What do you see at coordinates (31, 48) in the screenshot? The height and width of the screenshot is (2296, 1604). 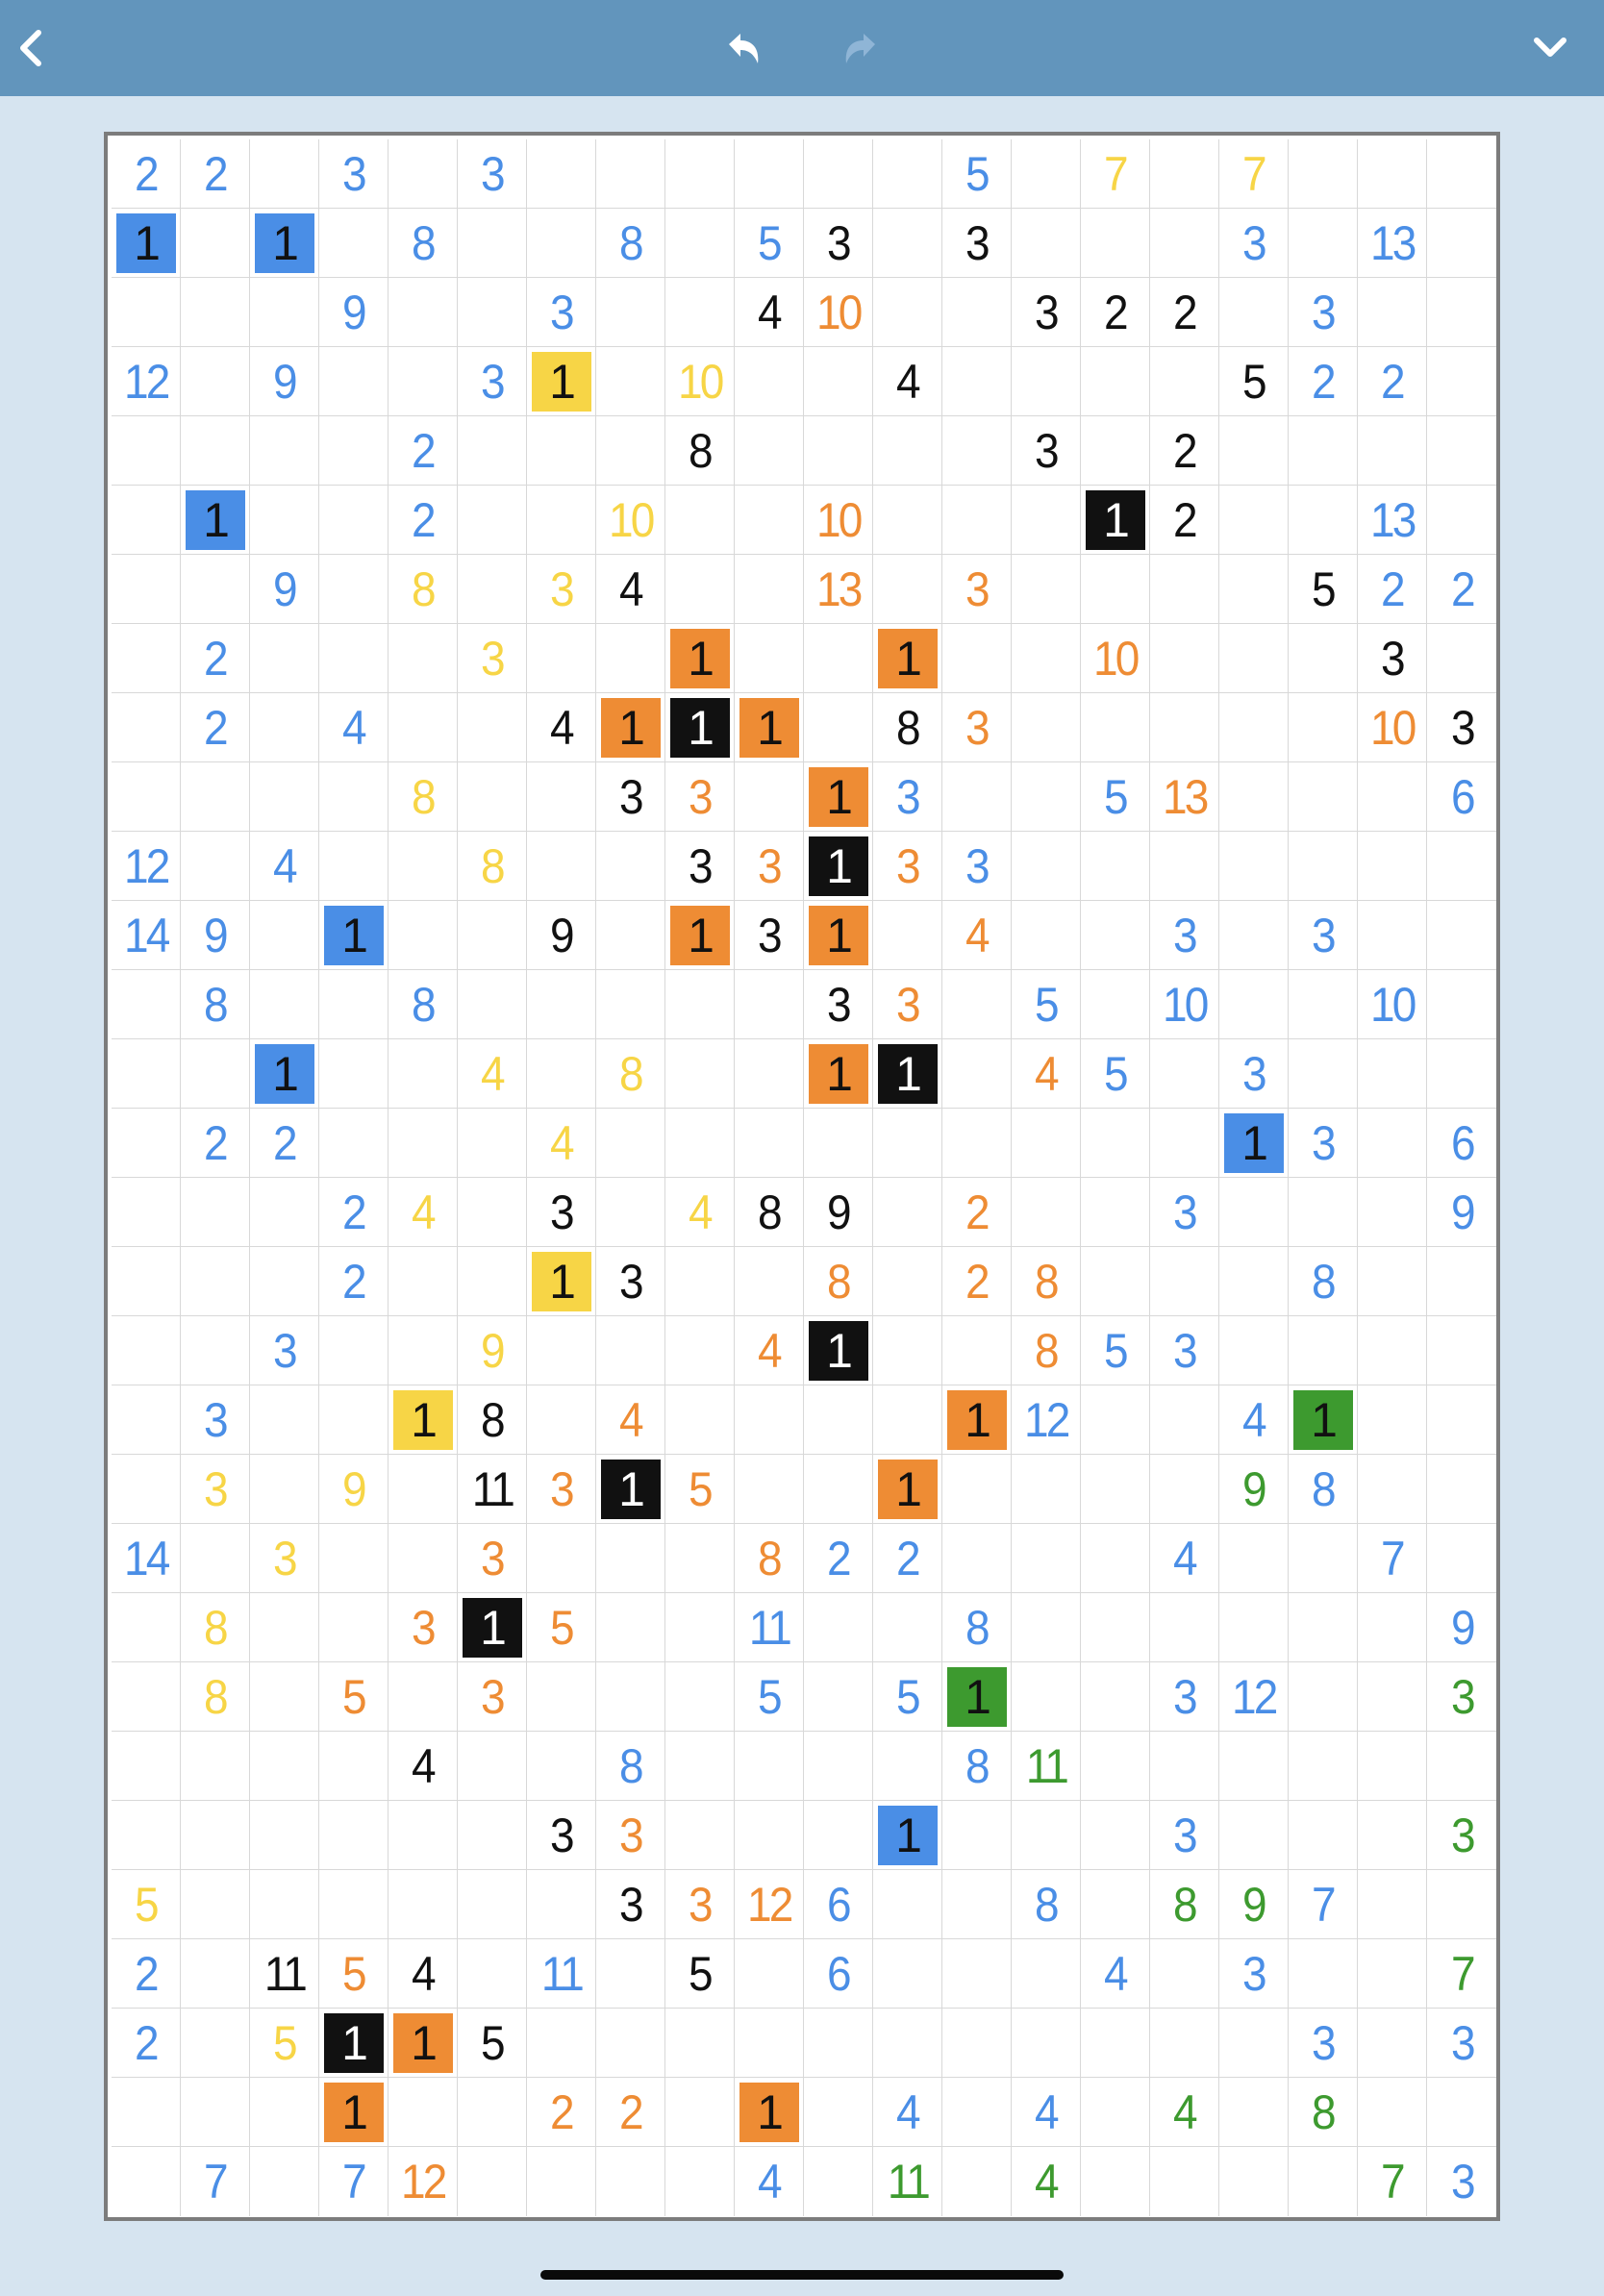 I see `back-button` at bounding box center [31, 48].